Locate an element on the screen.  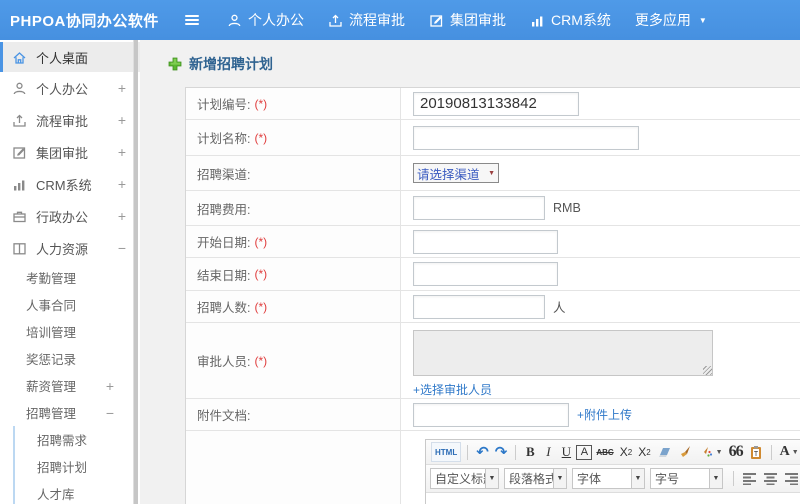
sidebar-item-rewards: 奖惩记录 is located at coordinates (70, 358).